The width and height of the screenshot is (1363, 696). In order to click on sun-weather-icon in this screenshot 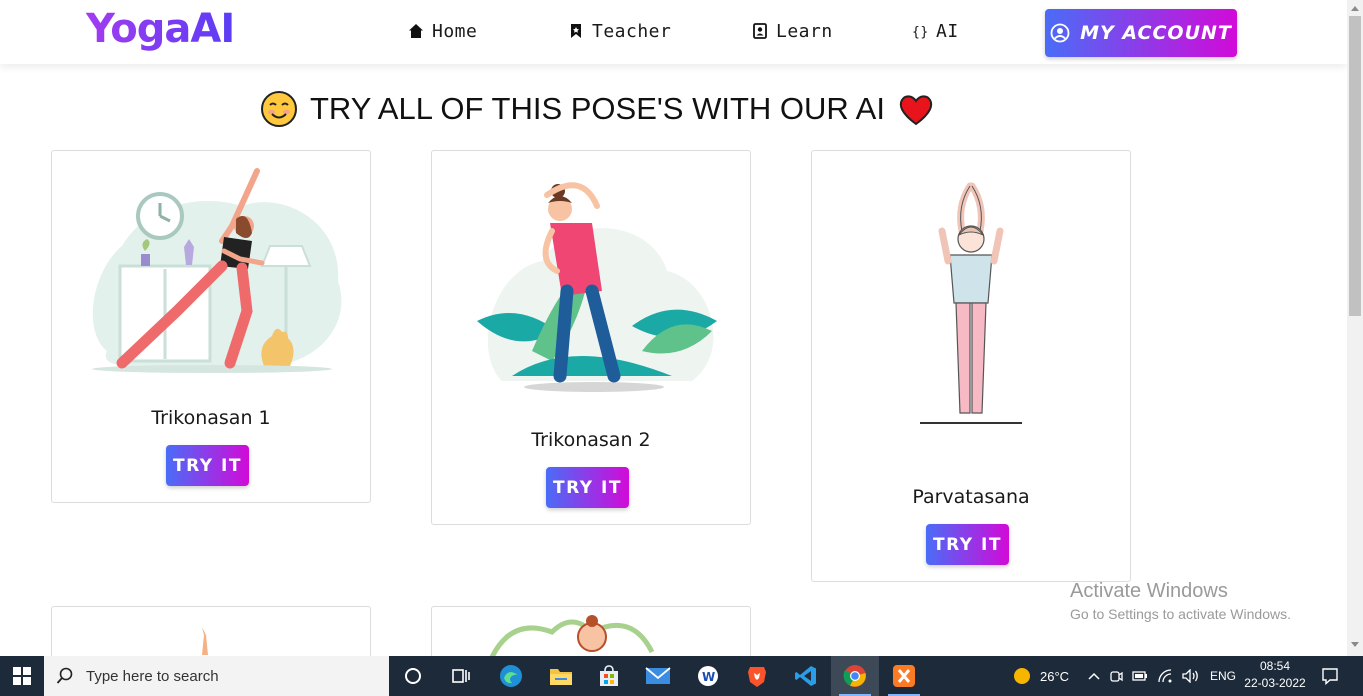, I will do `click(1022, 676)`.